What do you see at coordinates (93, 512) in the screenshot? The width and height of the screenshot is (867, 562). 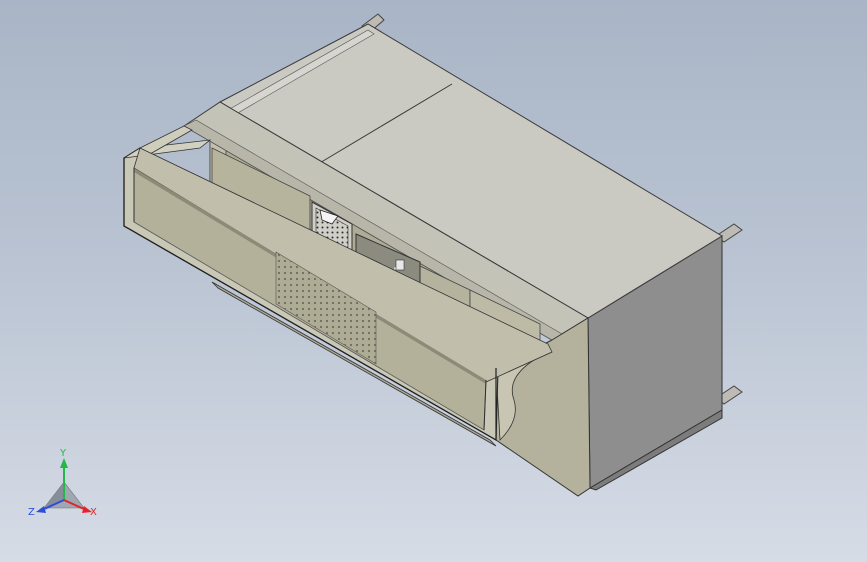 I see `x-axis-label: X` at bounding box center [93, 512].